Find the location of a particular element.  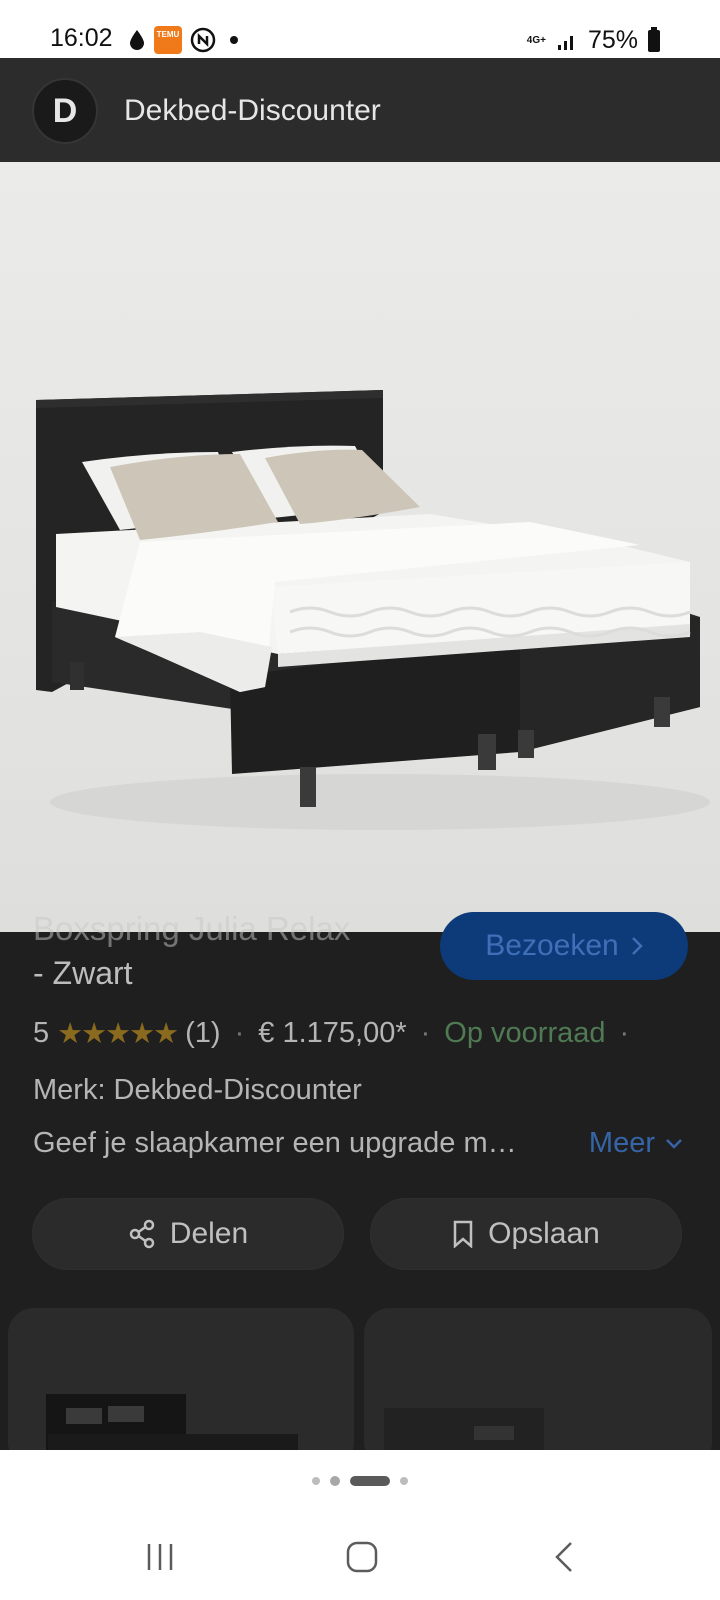

back-icon is located at coordinates (563, 1557).